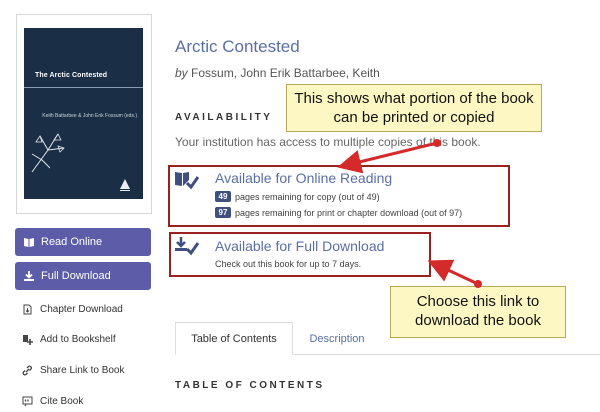 The image size is (600, 412). Describe the element at coordinates (48, 153) in the screenshot. I see `leaf-illustration` at that location.